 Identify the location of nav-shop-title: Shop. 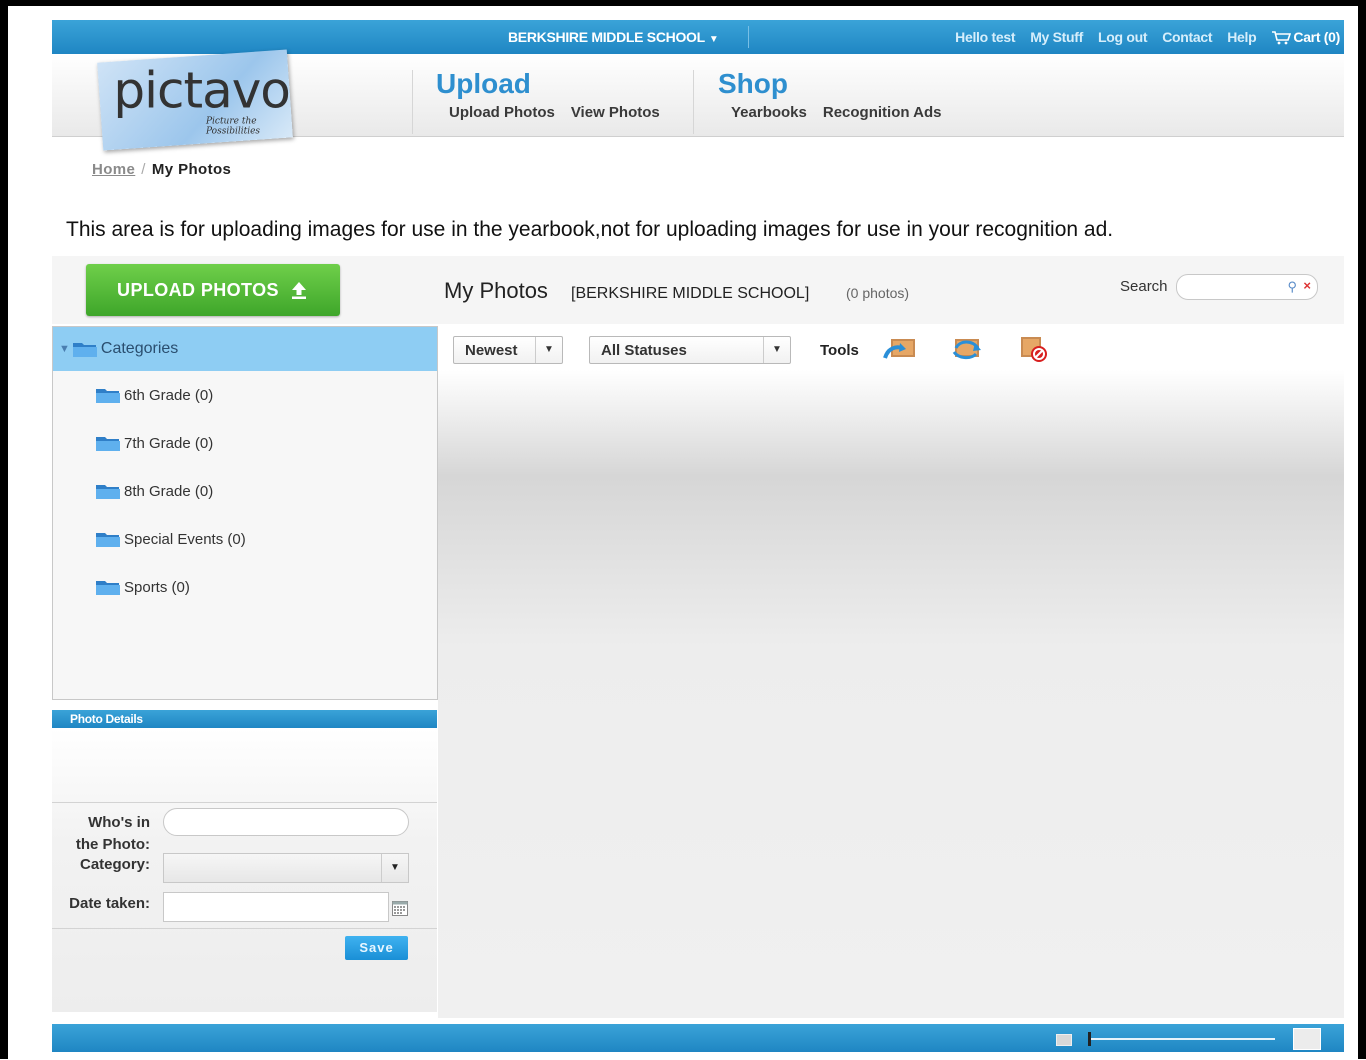
(829, 84).